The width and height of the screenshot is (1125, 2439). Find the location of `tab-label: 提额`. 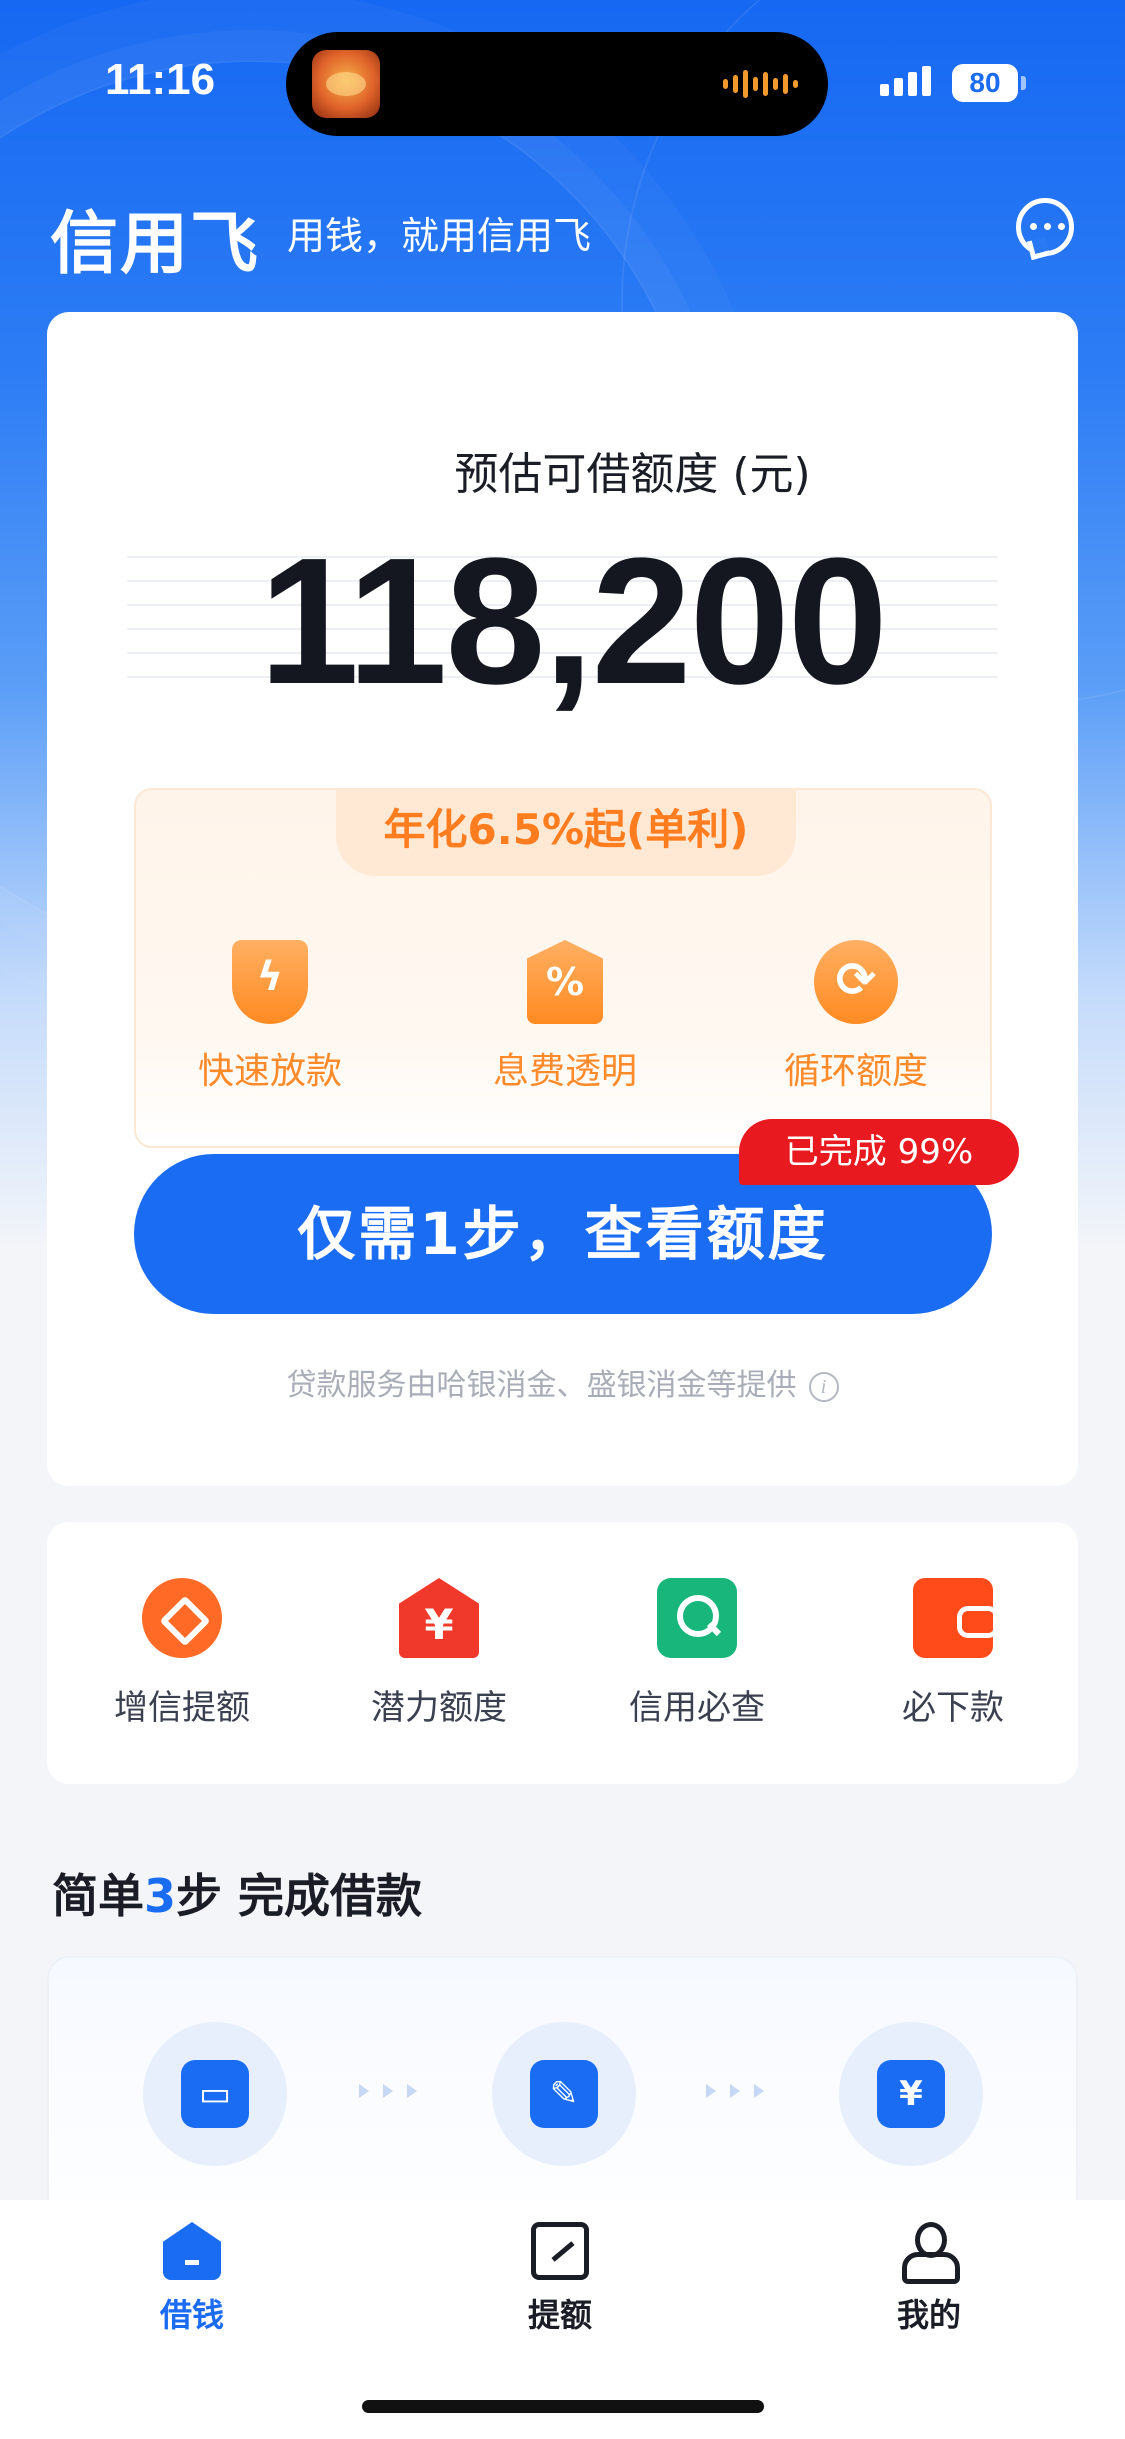

tab-label: 提额 is located at coordinates (559, 2315).